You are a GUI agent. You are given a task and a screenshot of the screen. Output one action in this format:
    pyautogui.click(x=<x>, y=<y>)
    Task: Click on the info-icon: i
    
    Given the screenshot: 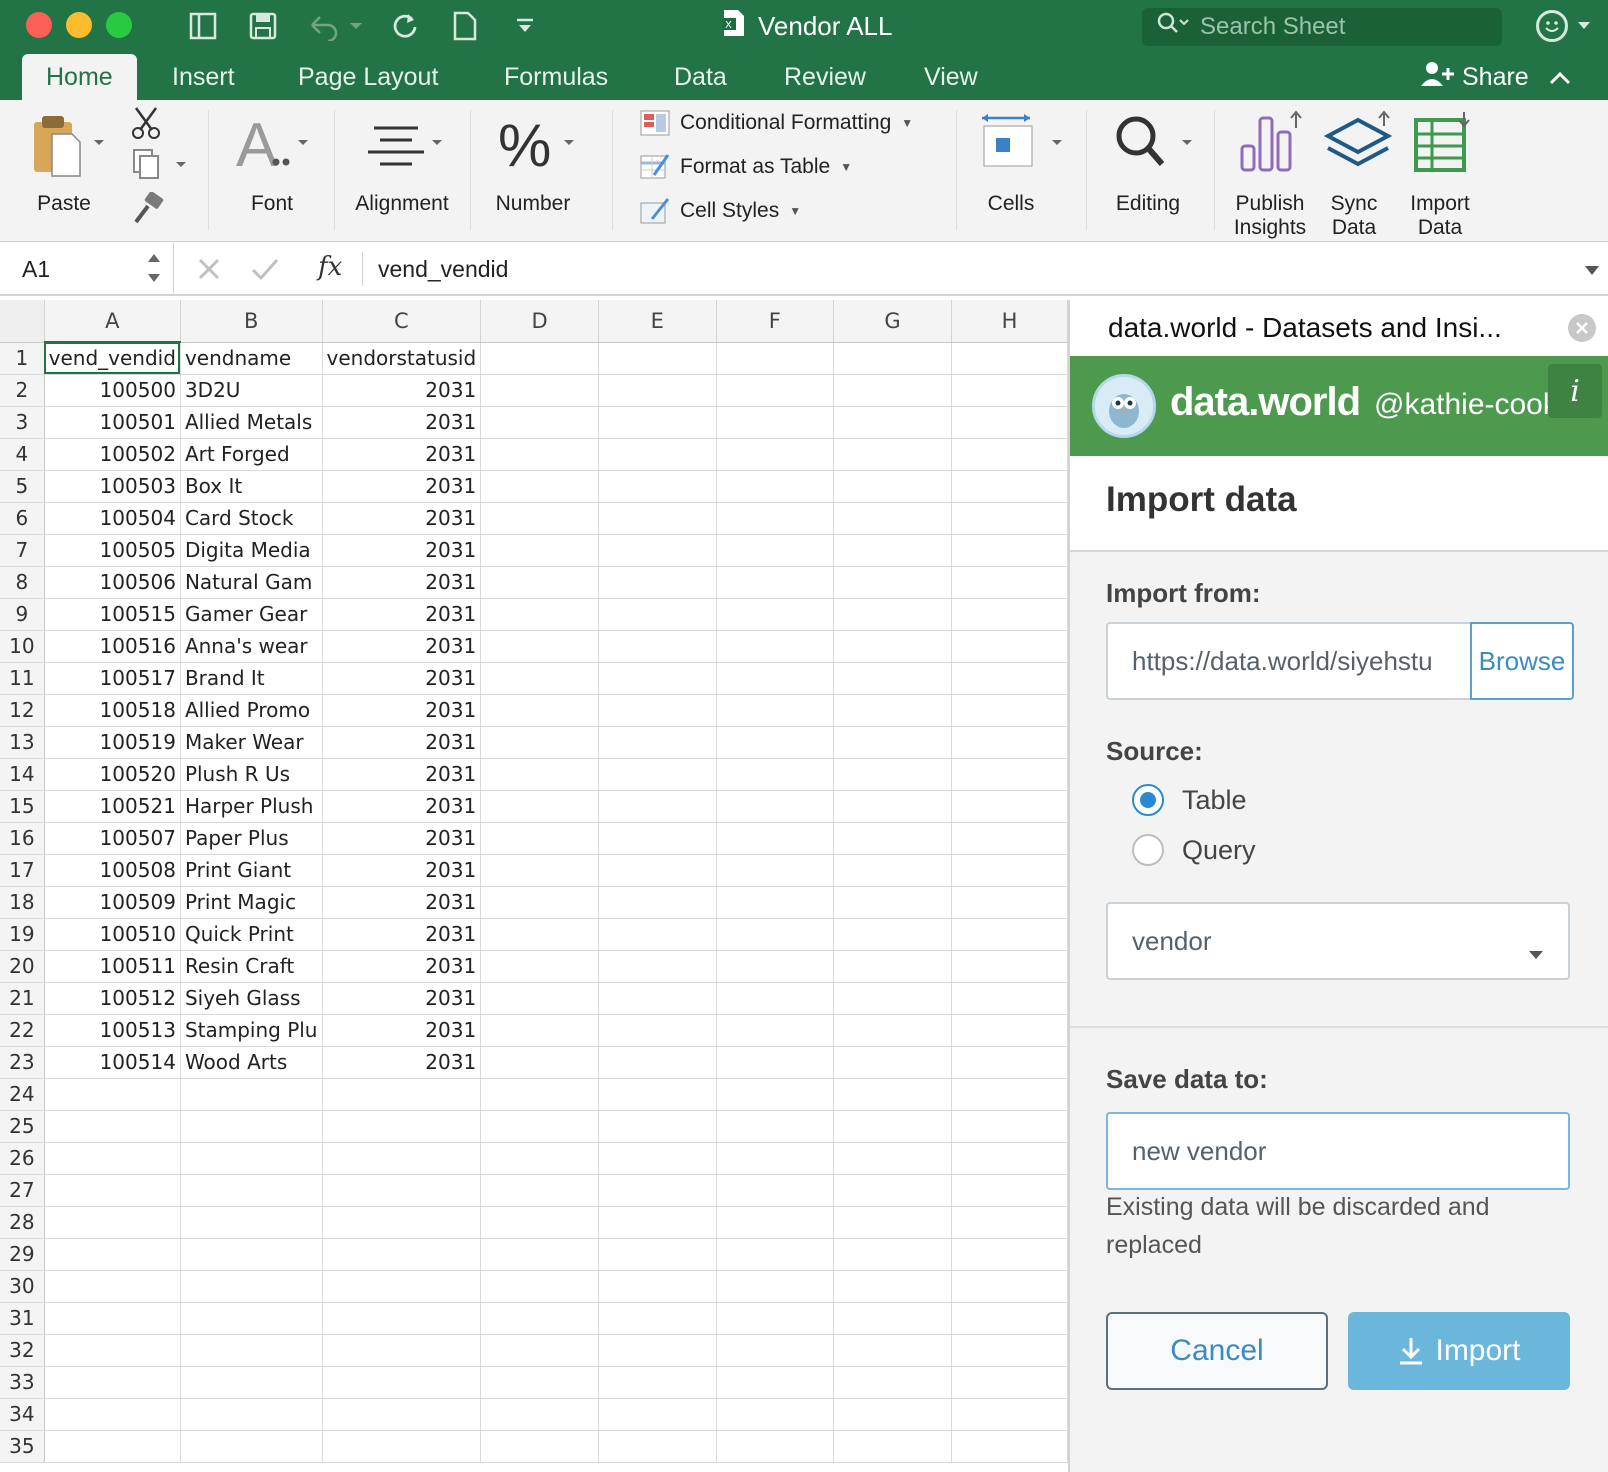 What is the action you would take?
    pyautogui.click(x=1575, y=391)
    